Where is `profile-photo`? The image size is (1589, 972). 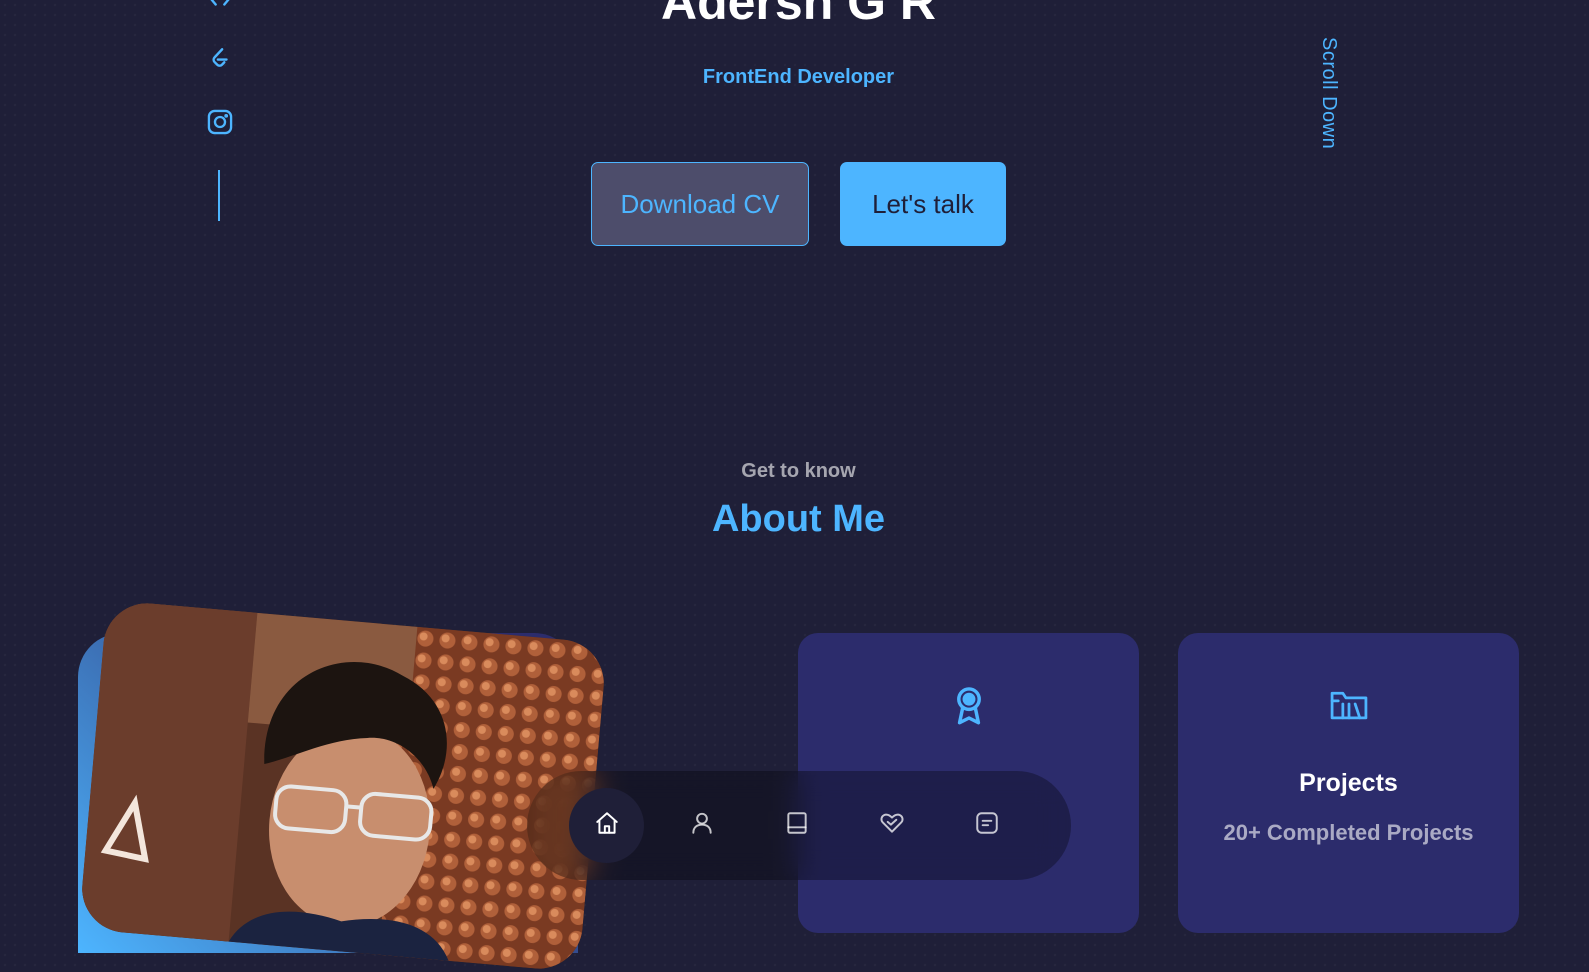 profile-photo is located at coordinates (343, 785).